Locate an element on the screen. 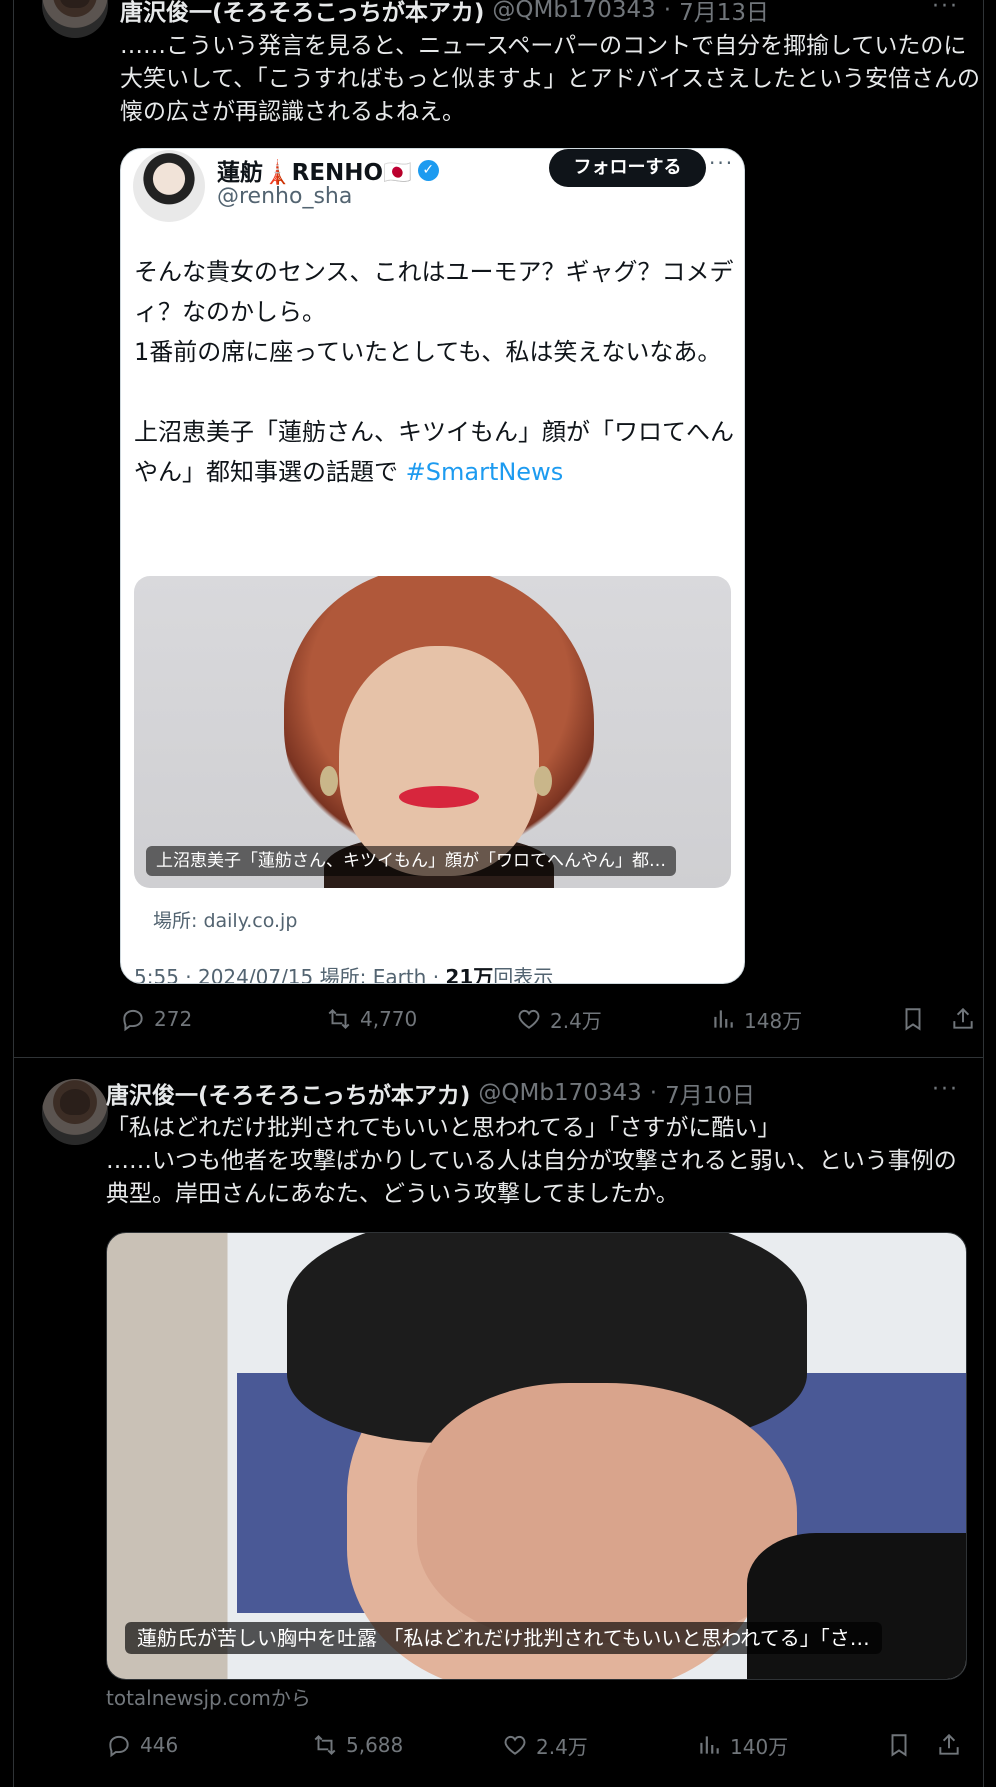 This screenshot has width=996, height=1787. quoted-tweet-meta: 5:55 · 2024/07/15 場所: Earth · 21万回表示 is located at coordinates (344, 972).